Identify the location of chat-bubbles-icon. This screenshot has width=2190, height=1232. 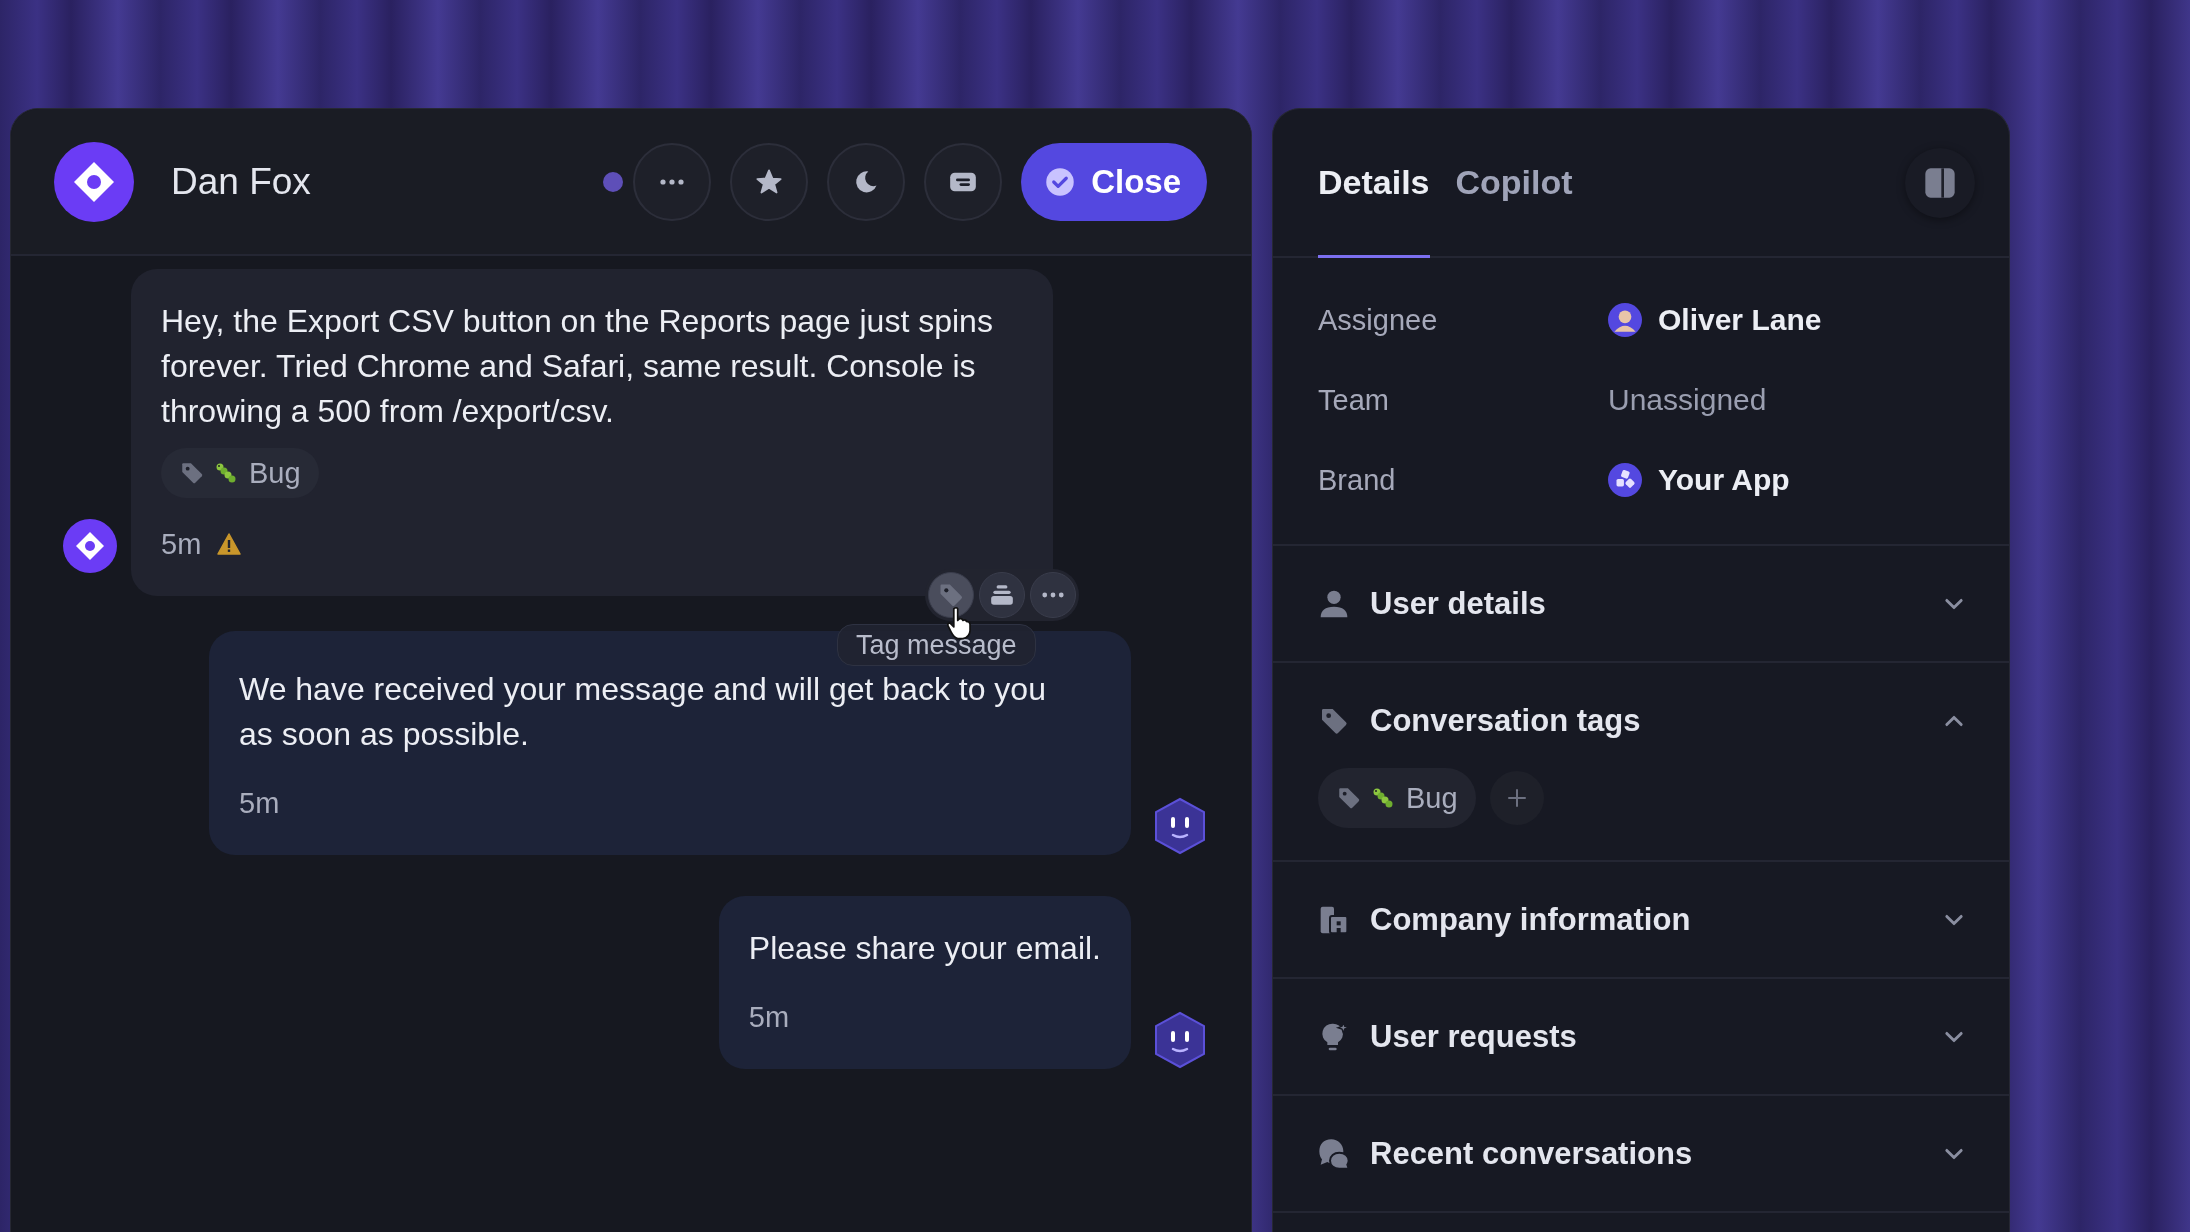
(1334, 1153).